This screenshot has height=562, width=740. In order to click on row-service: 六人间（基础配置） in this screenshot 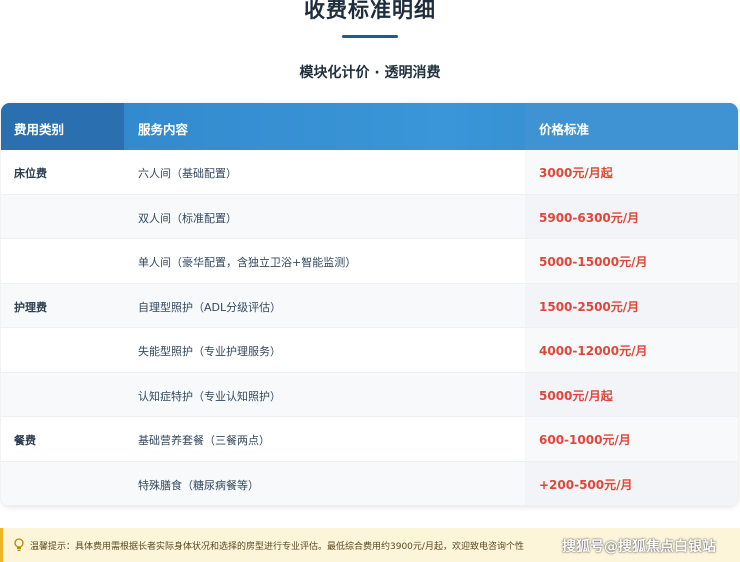, I will do `click(187, 173)`.